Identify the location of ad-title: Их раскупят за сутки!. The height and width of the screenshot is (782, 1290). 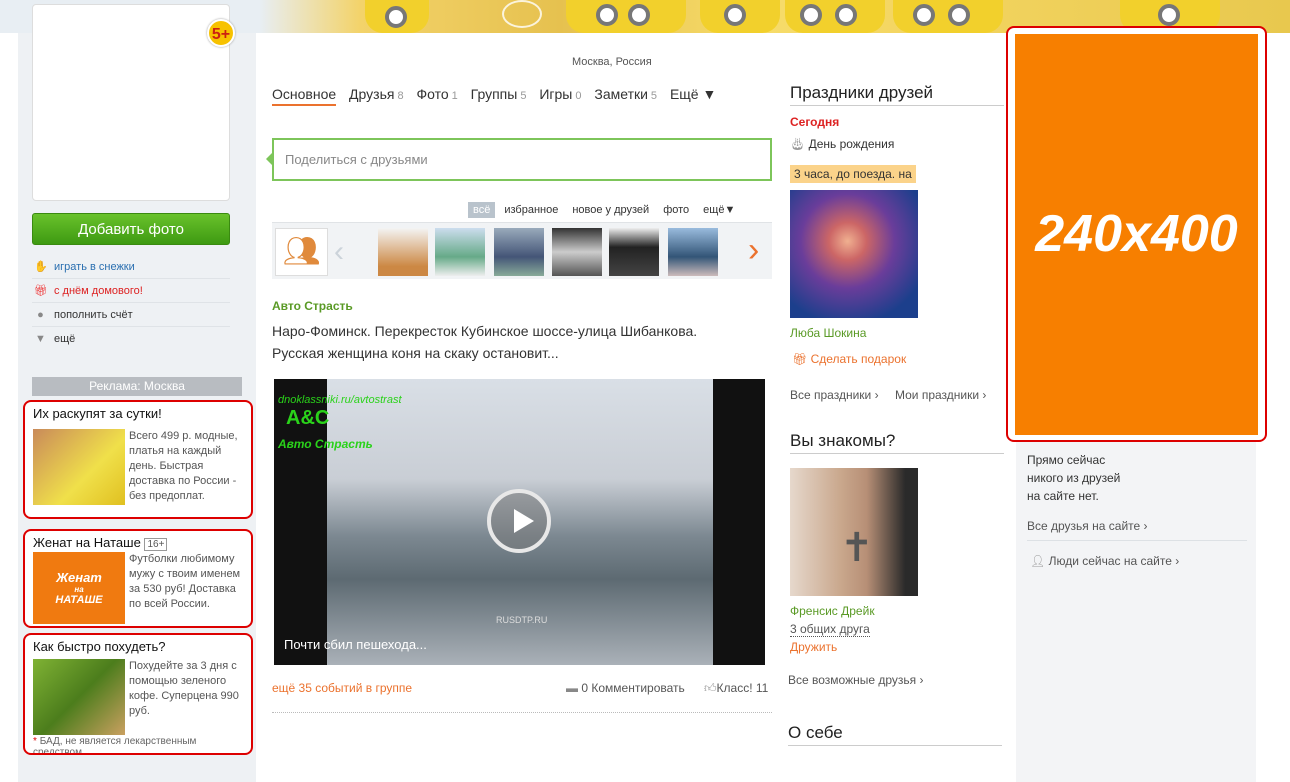
(97, 413).